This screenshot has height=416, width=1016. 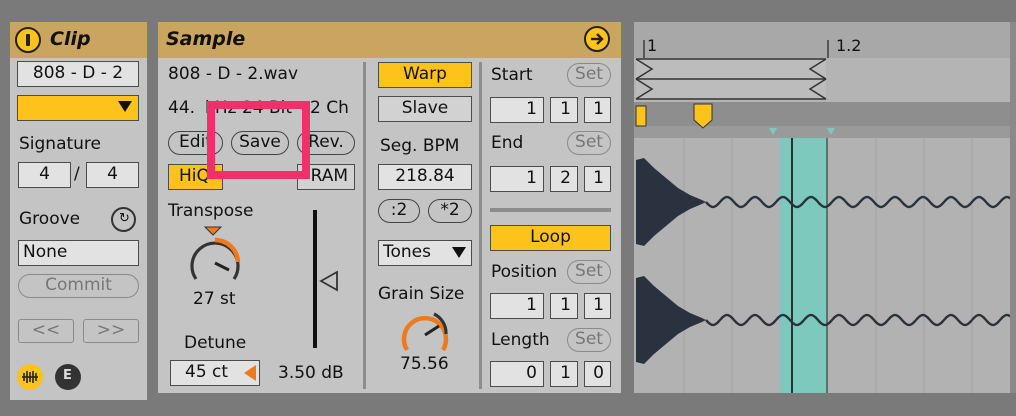 I want to click on loop-button: Loop, so click(x=550, y=238).